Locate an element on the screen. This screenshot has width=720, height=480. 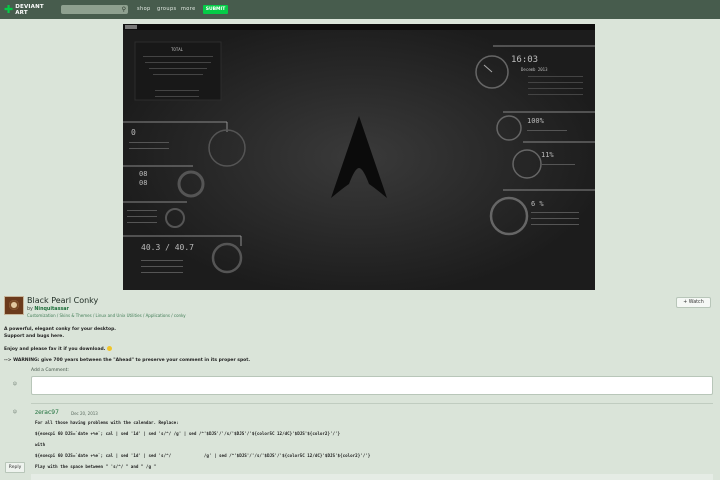
search-box: ⚲ is located at coordinates (94, 9).